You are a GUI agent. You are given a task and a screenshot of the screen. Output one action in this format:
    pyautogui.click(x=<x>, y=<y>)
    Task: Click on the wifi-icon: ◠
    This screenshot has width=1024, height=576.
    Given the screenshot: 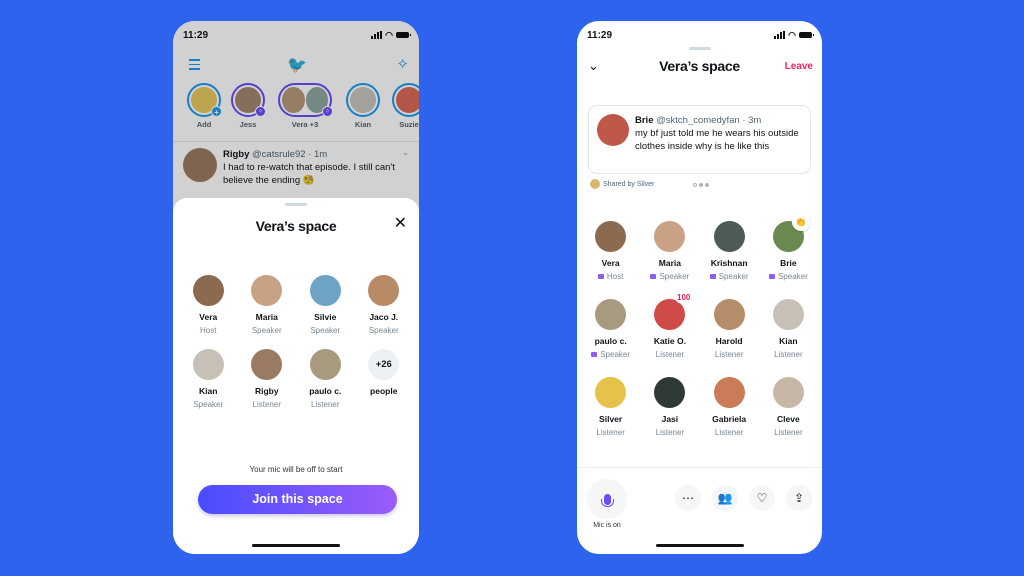 What is the action you would take?
    pyautogui.click(x=389, y=34)
    